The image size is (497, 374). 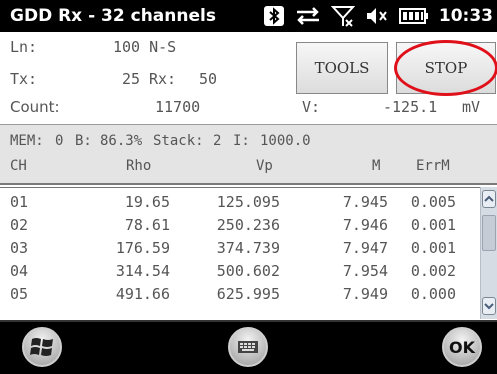 I want to click on voltage-value: -125.1, so click(x=410, y=107).